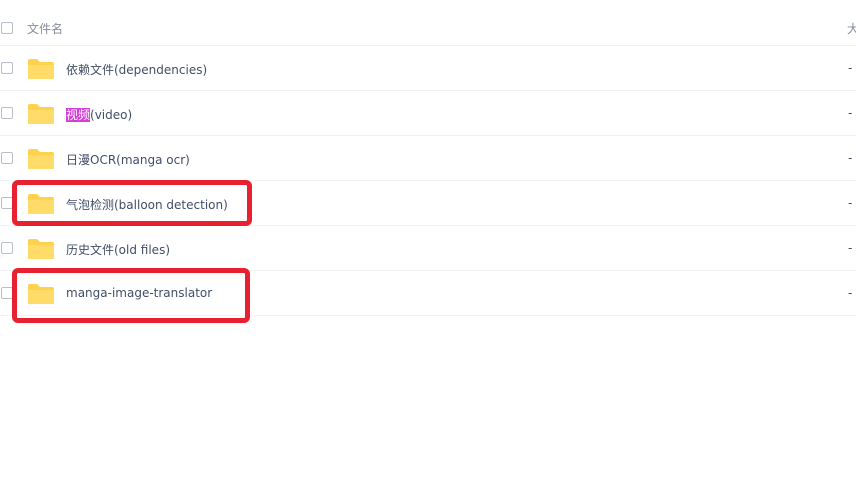  I want to click on list-item: manga-image-translator -, so click(428, 293).